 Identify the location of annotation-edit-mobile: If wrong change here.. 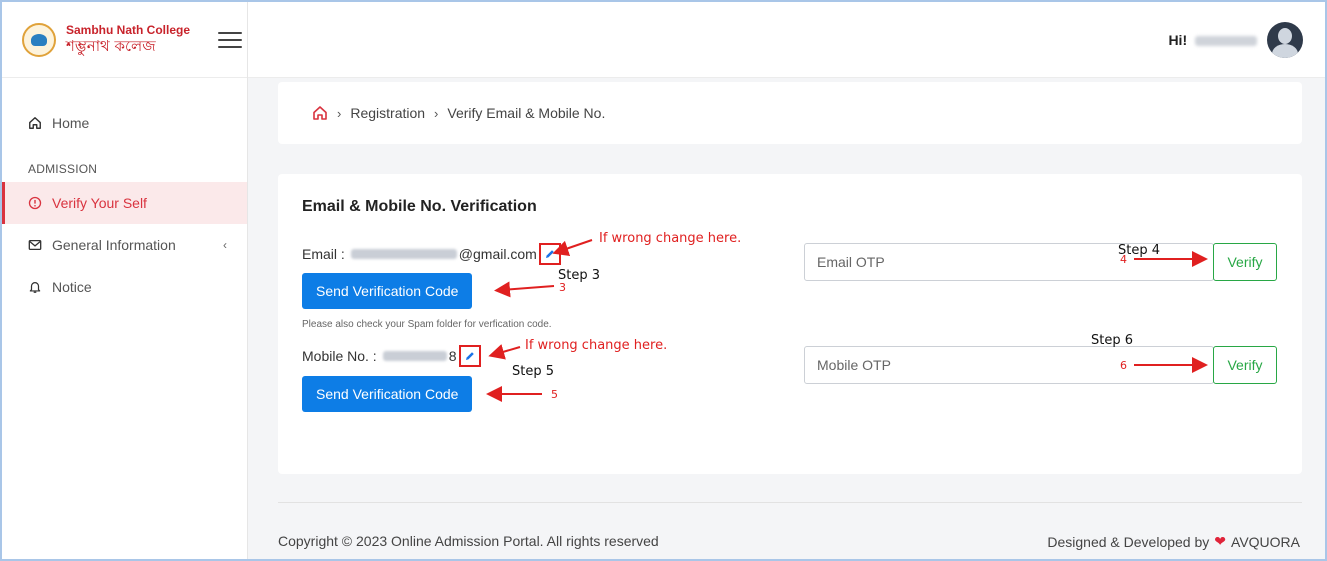
(596, 345).